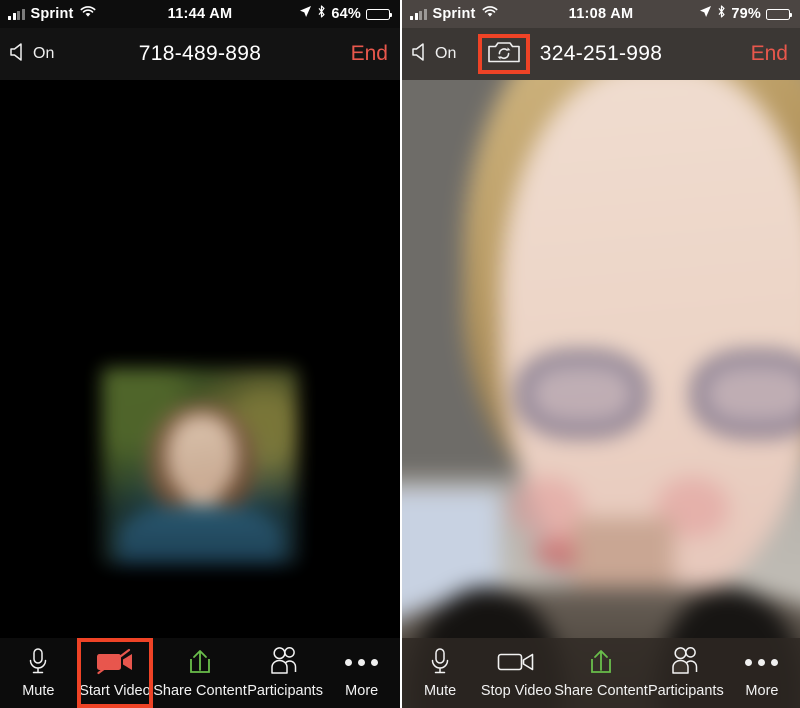 The height and width of the screenshot is (708, 800). I want to click on call-header: On 718-489-898 End, so click(200, 54).